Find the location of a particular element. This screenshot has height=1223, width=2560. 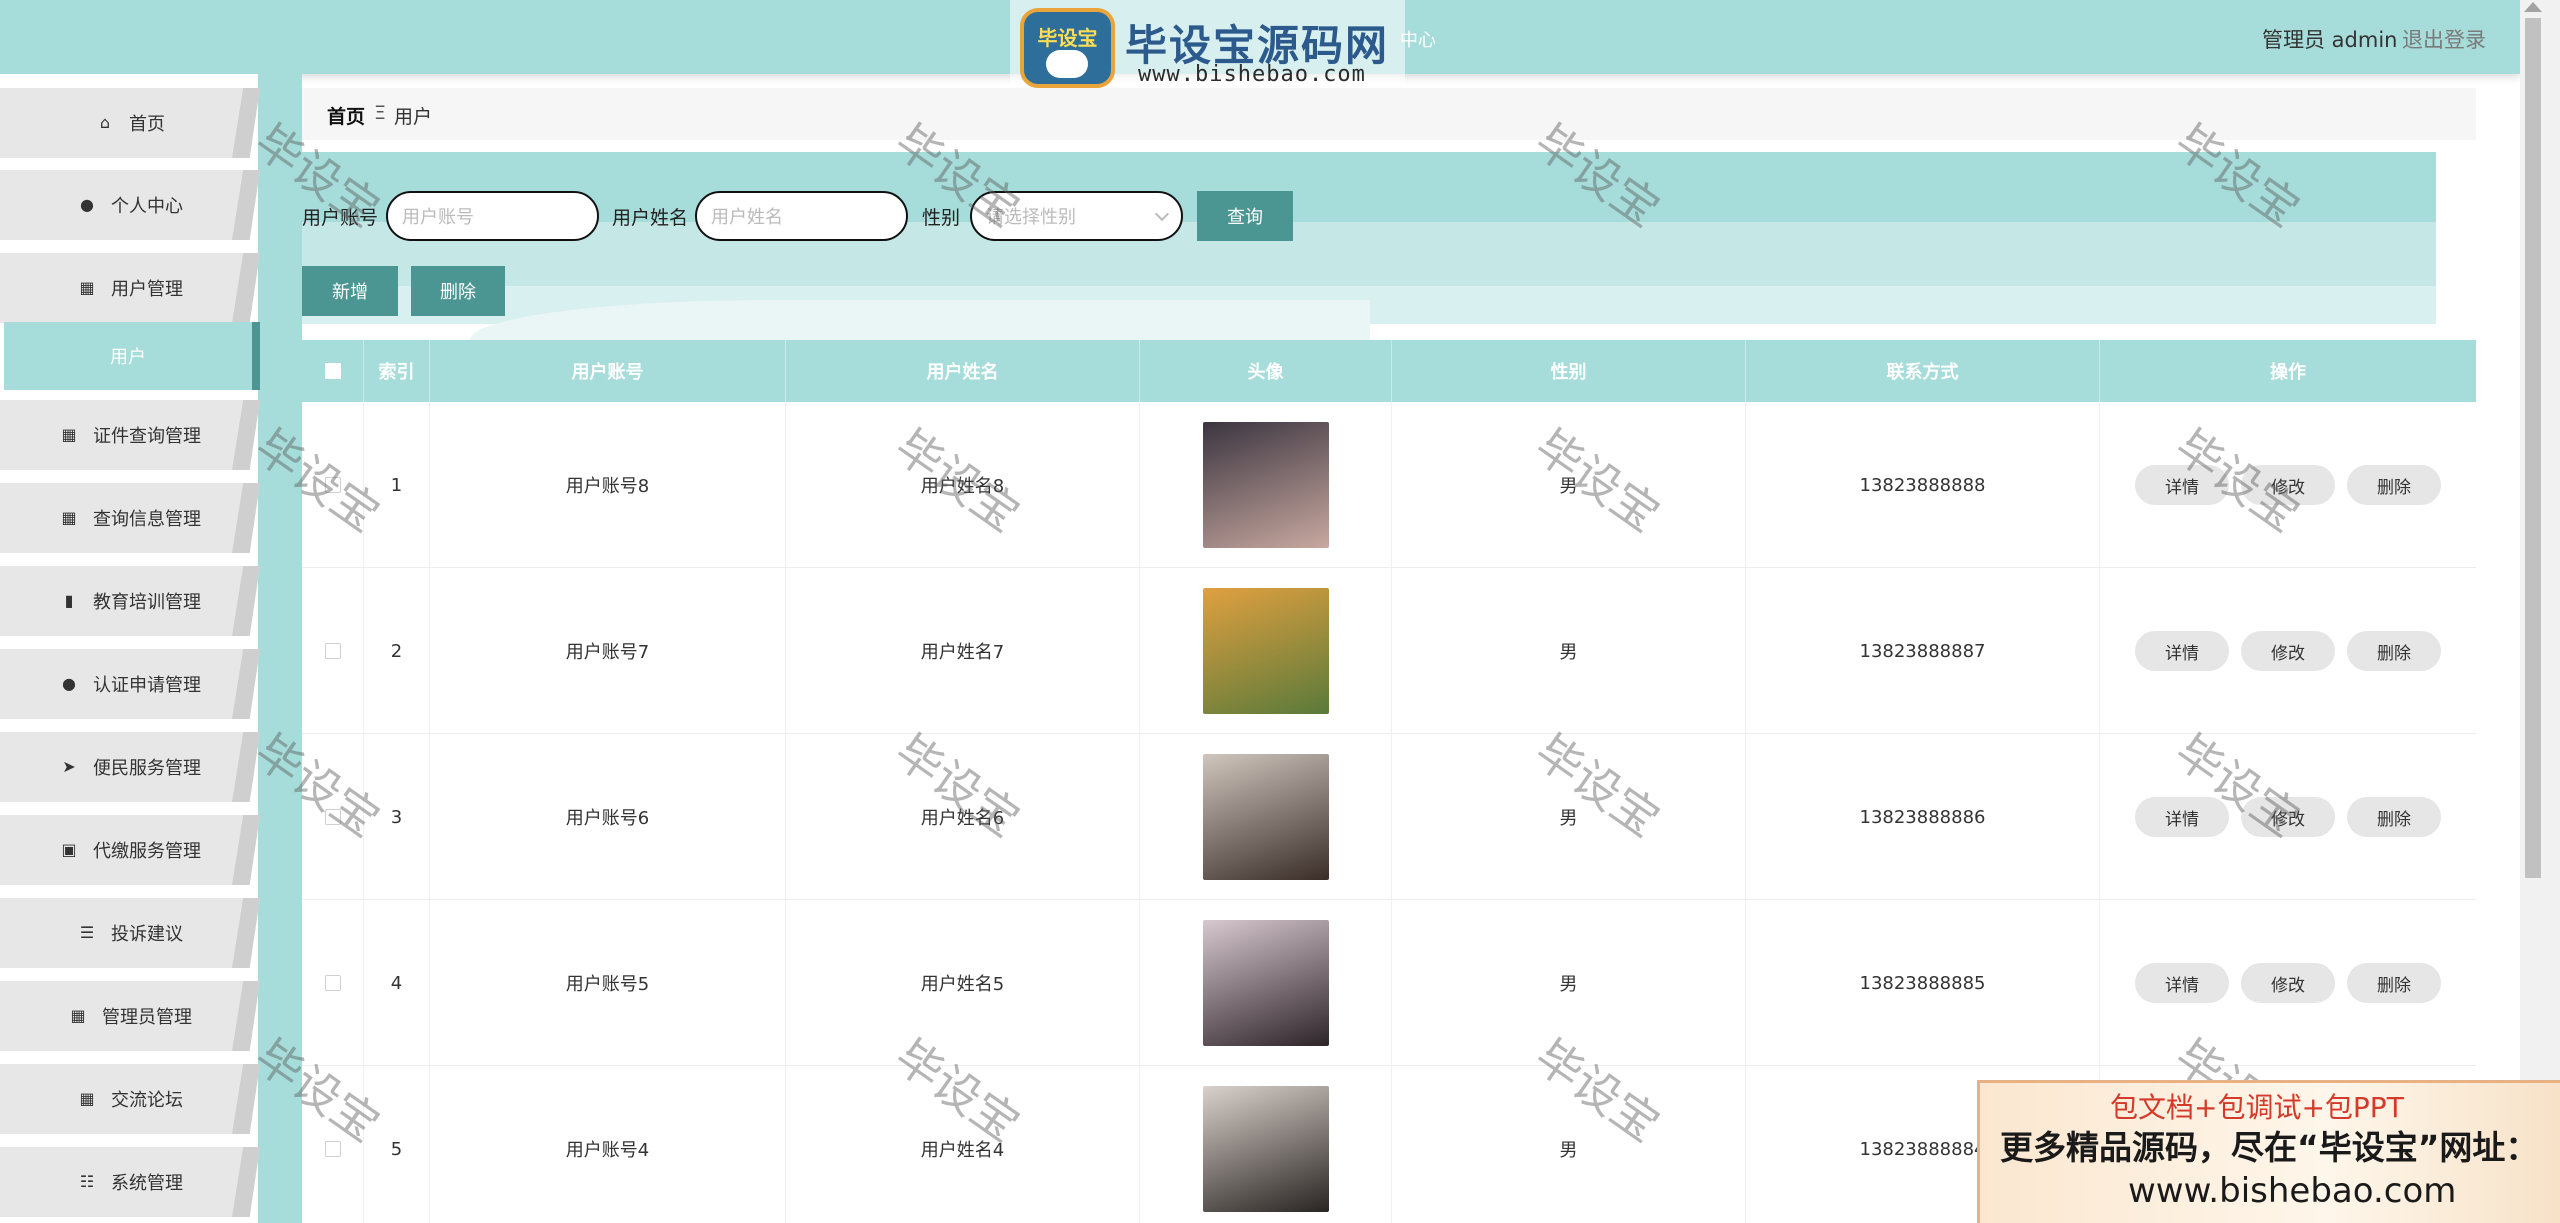

table-header: 索引 用户账号 用户姓名 头像 性别 联系方式 操作 is located at coordinates (1389, 371).